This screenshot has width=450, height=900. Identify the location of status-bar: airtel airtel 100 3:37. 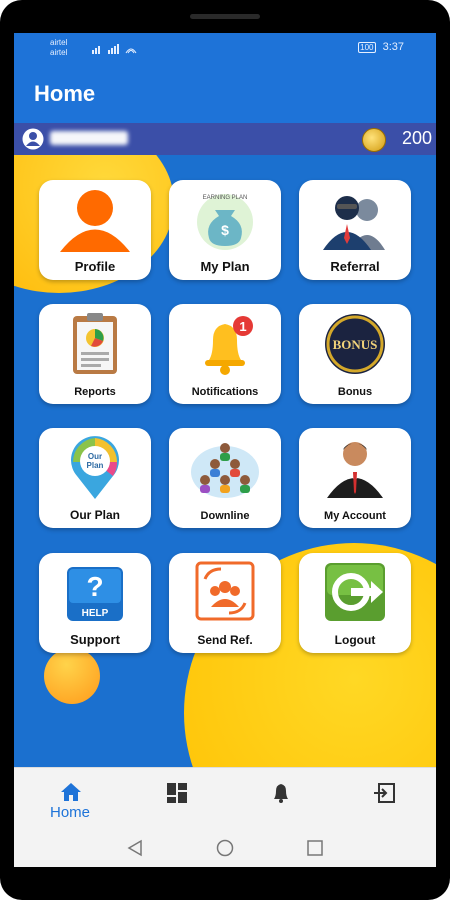
(225, 48).